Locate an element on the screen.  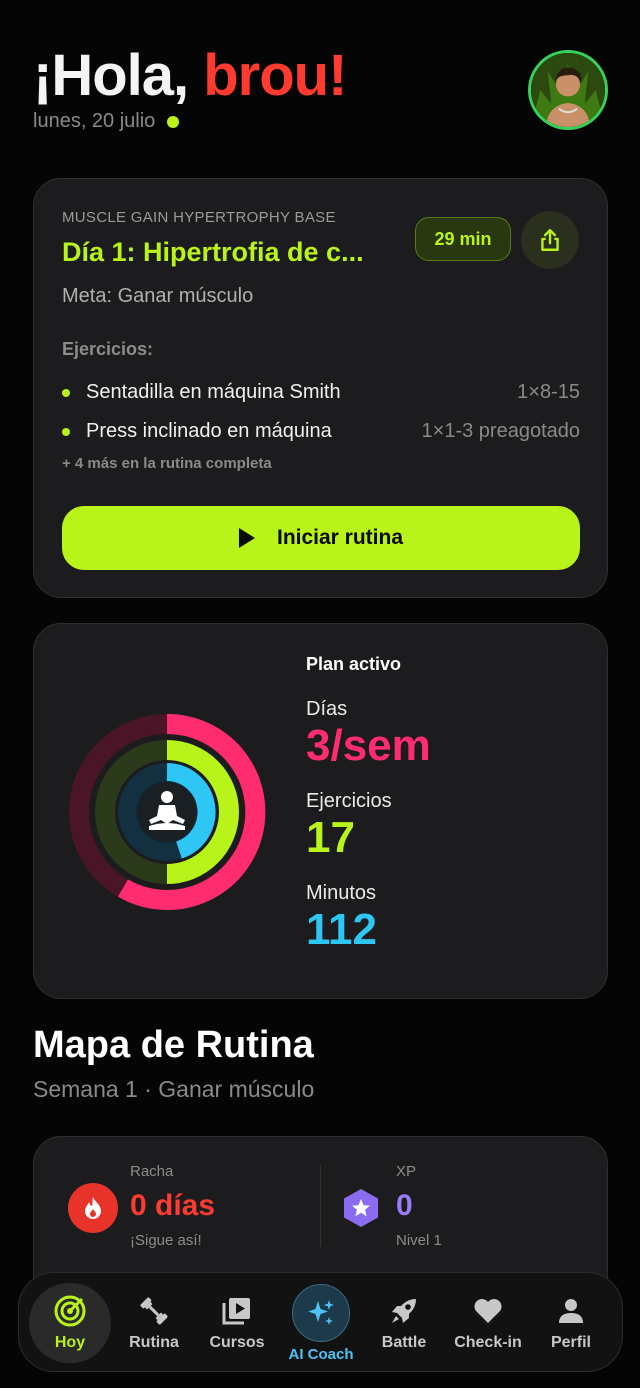
exercises-label: Ejercicios is located at coordinates (349, 801).